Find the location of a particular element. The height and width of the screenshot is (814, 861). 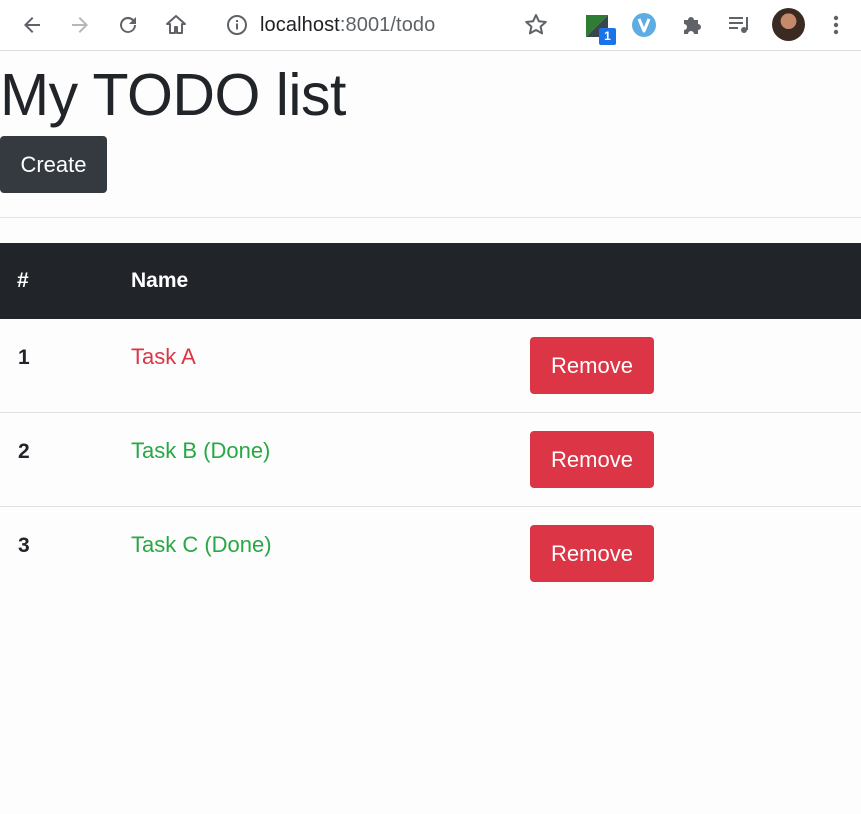

forward-icon is located at coordinates (80, 25).